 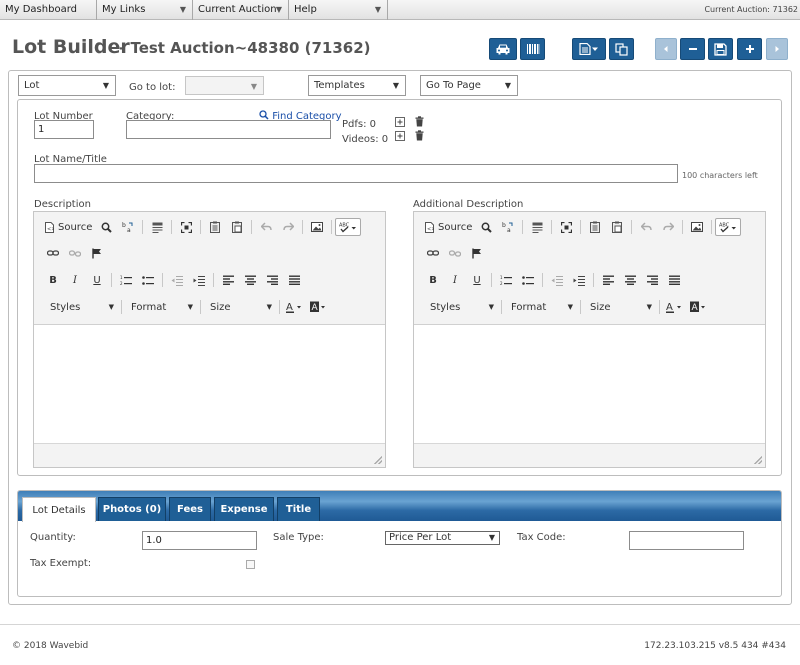 What do you see at coordinates (48, 10) in the screenshot?
I see `nav-my-dashboard: My Dashboard` at bounding box center [48, 10].